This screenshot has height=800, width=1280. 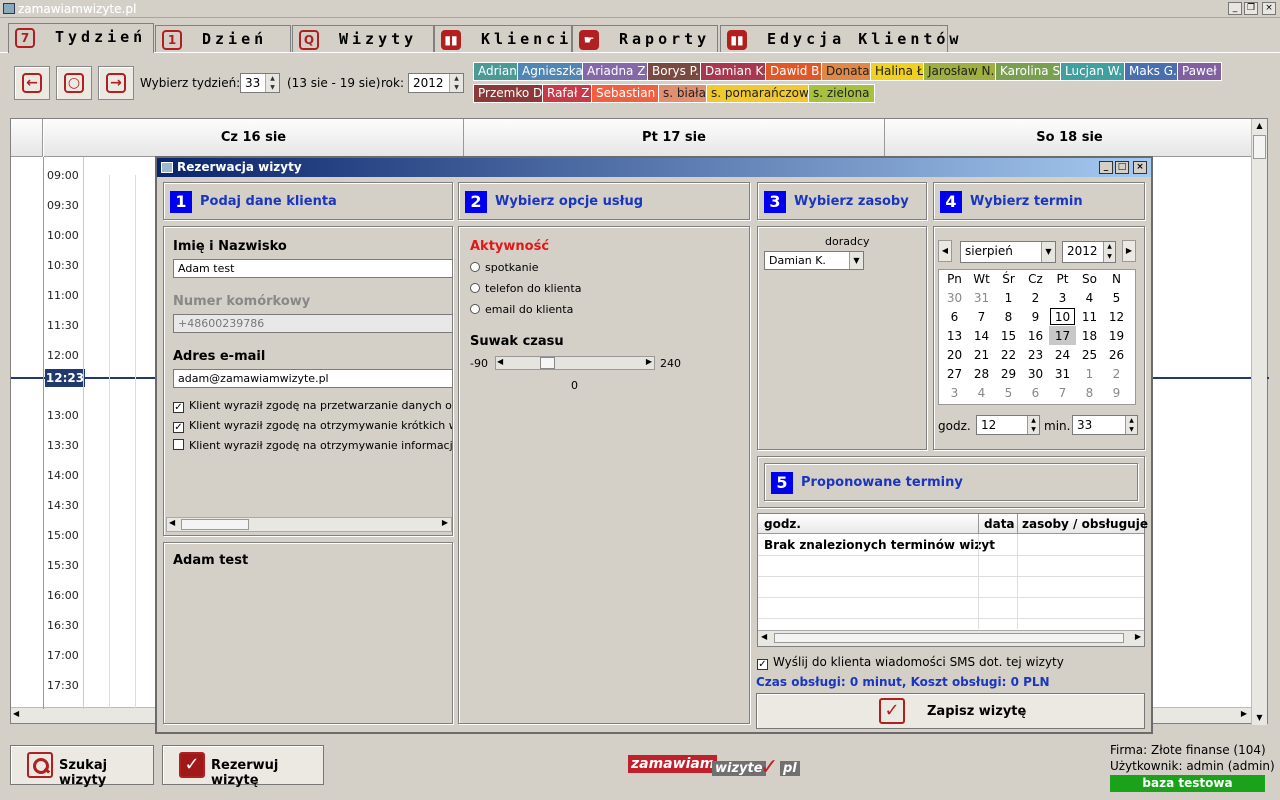 I want to click on staff-chip: Ariadna Z., so click(x=618, y=71).